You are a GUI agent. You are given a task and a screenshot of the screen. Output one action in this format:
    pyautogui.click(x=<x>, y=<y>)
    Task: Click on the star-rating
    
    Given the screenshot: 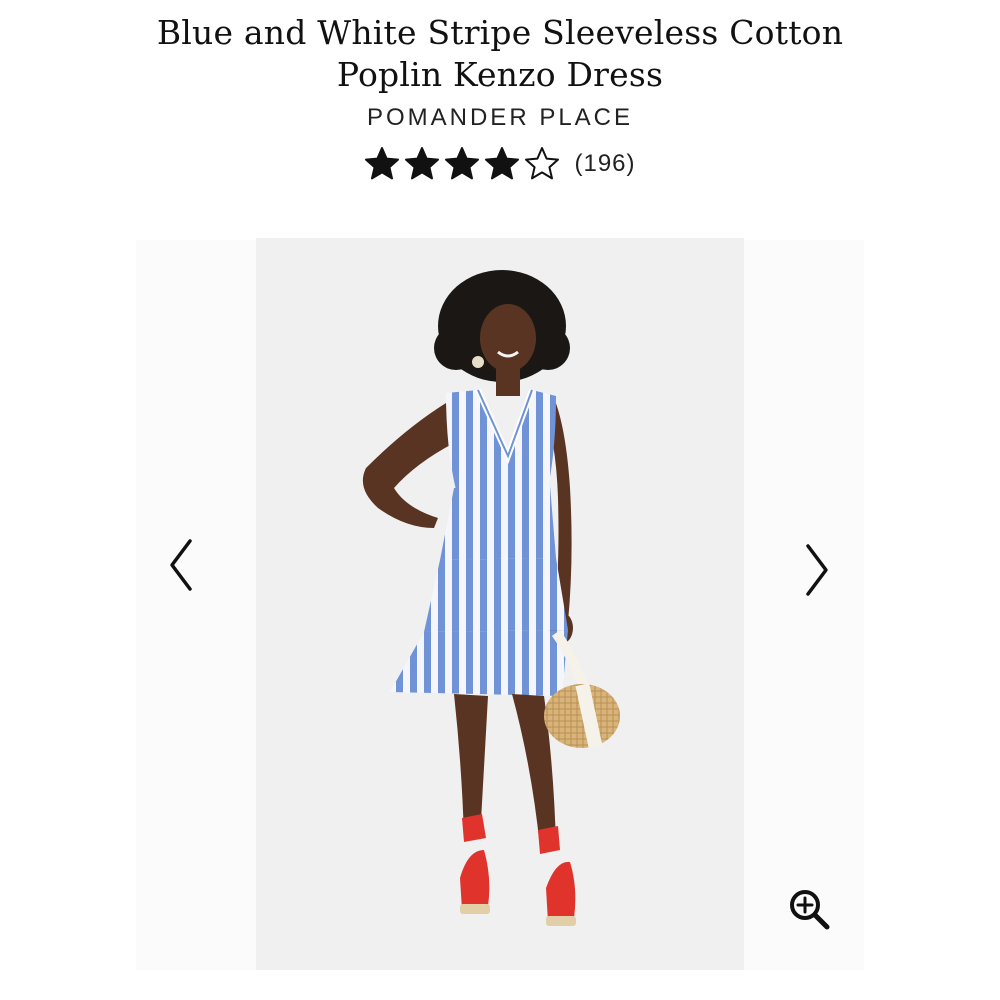 What is the action you would take?
    pyautogui.click(x=462, y=164)
    